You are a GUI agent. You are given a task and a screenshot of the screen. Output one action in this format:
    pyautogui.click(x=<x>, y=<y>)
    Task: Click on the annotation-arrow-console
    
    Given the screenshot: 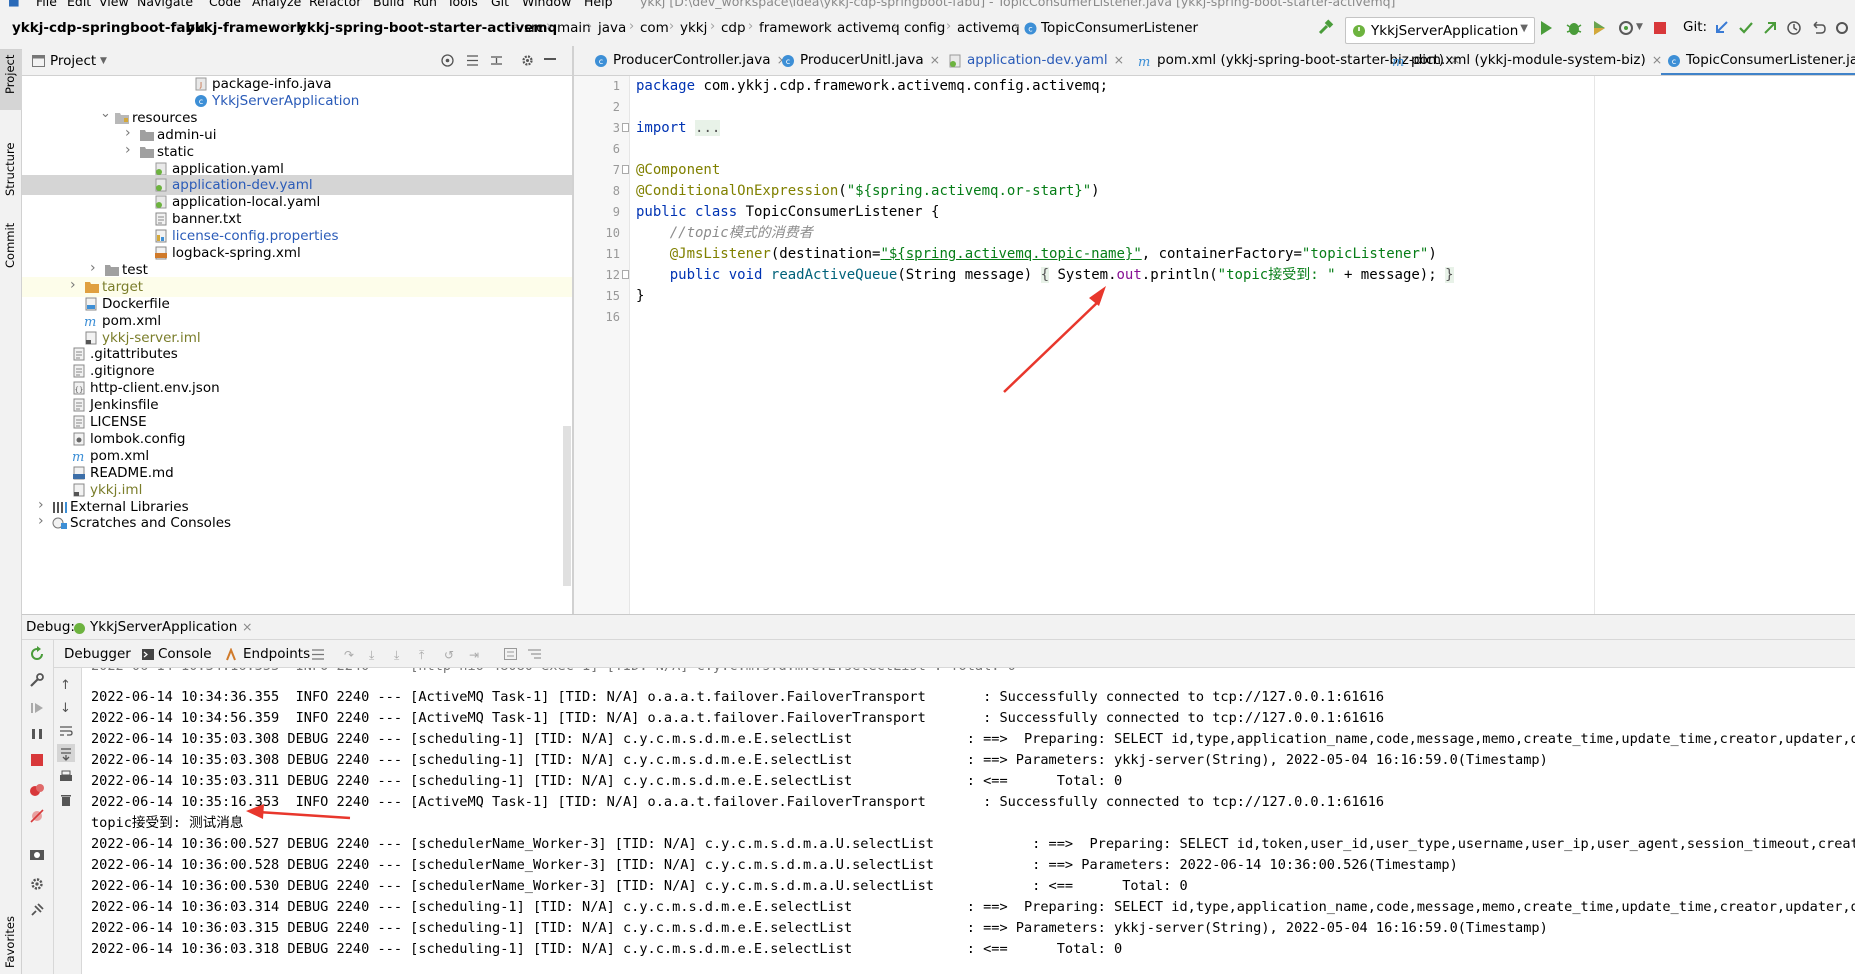 What is the action you would take?
    pyautogui.click(x=298, y=812)
    